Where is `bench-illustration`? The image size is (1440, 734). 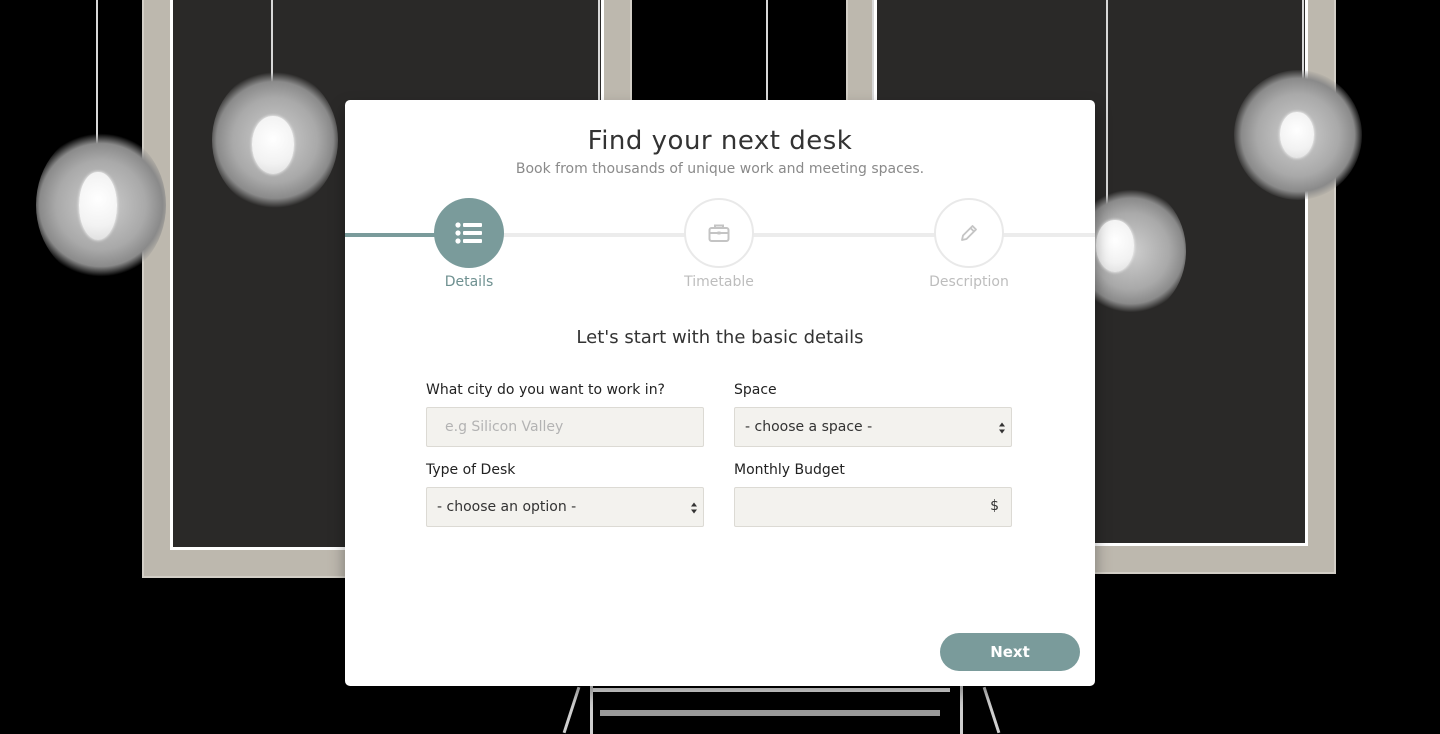
bench-illustration is located at coordinates (780, 710).